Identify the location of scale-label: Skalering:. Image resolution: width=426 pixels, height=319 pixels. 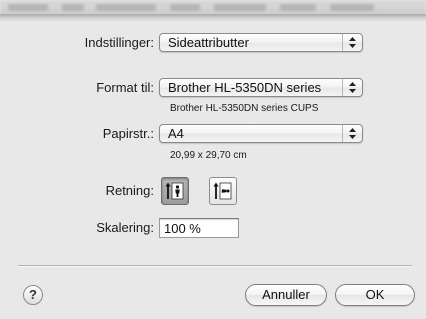
(125, 227).